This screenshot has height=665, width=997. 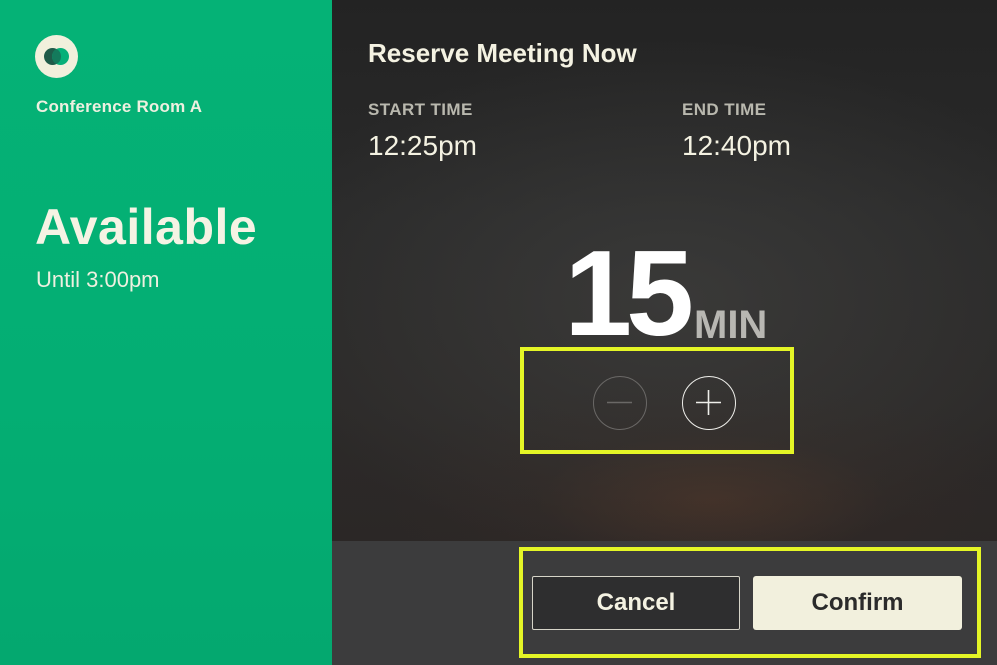 I want to click on availability-until: Until 3:00pm, so click(x=98, y=279).